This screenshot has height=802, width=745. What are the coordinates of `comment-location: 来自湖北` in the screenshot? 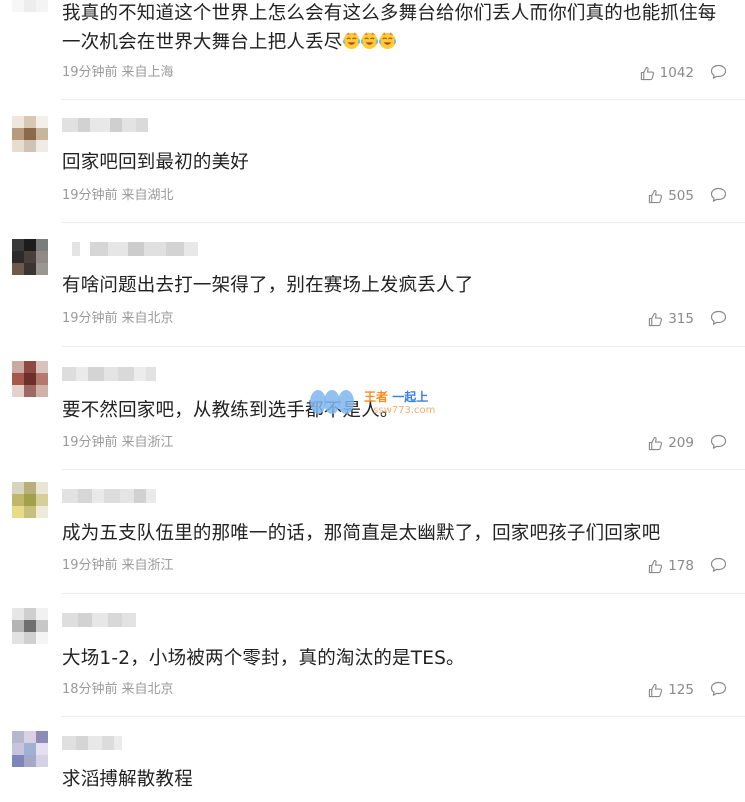 It's located at (147, 195).